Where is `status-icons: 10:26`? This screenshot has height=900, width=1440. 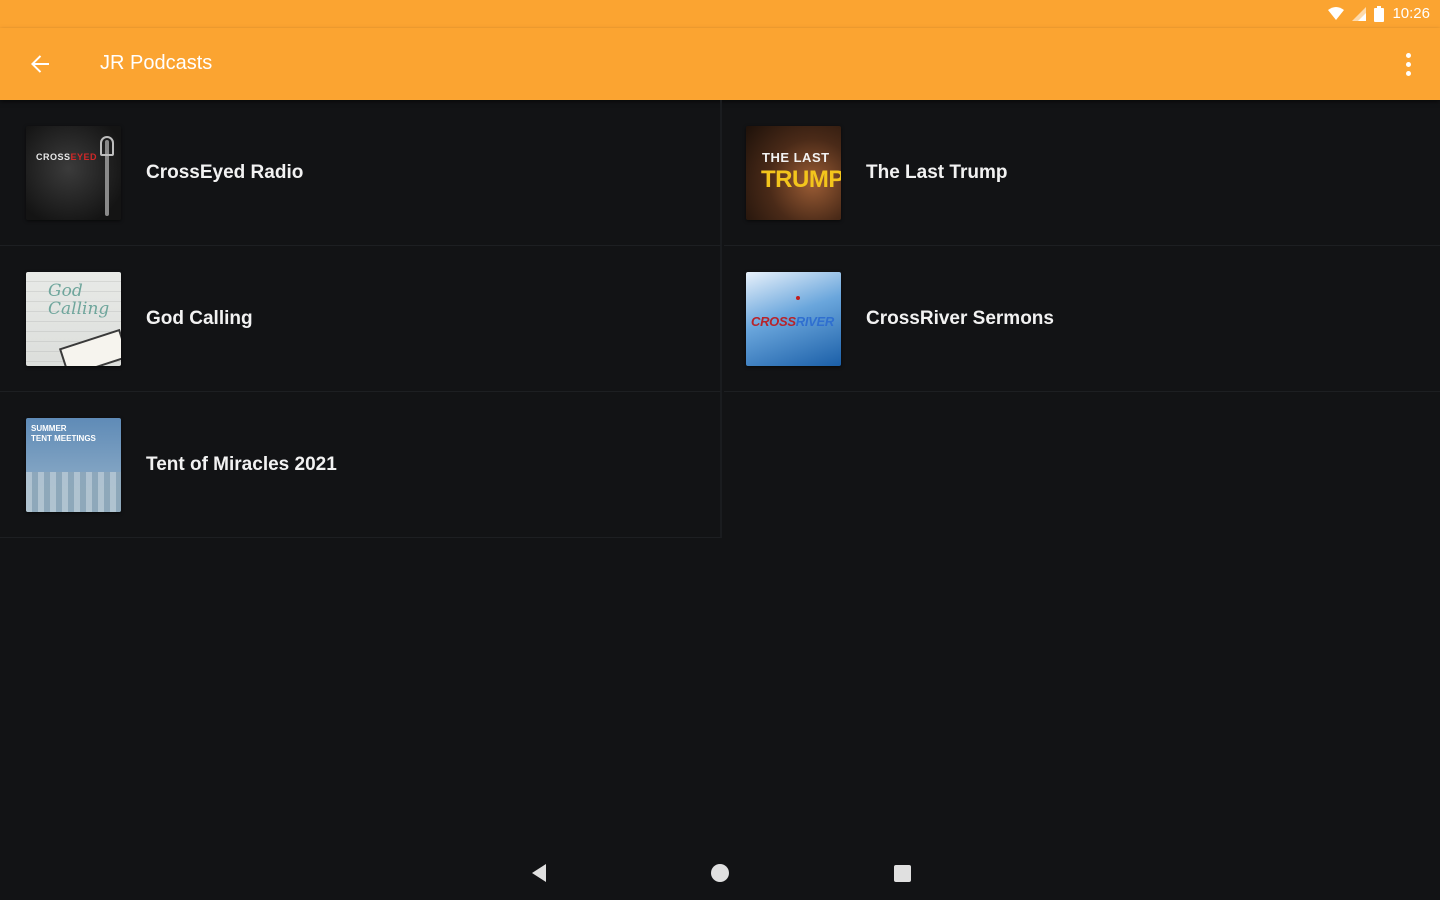
status-icons: 10:26 is located at coordinates (1379, 13).